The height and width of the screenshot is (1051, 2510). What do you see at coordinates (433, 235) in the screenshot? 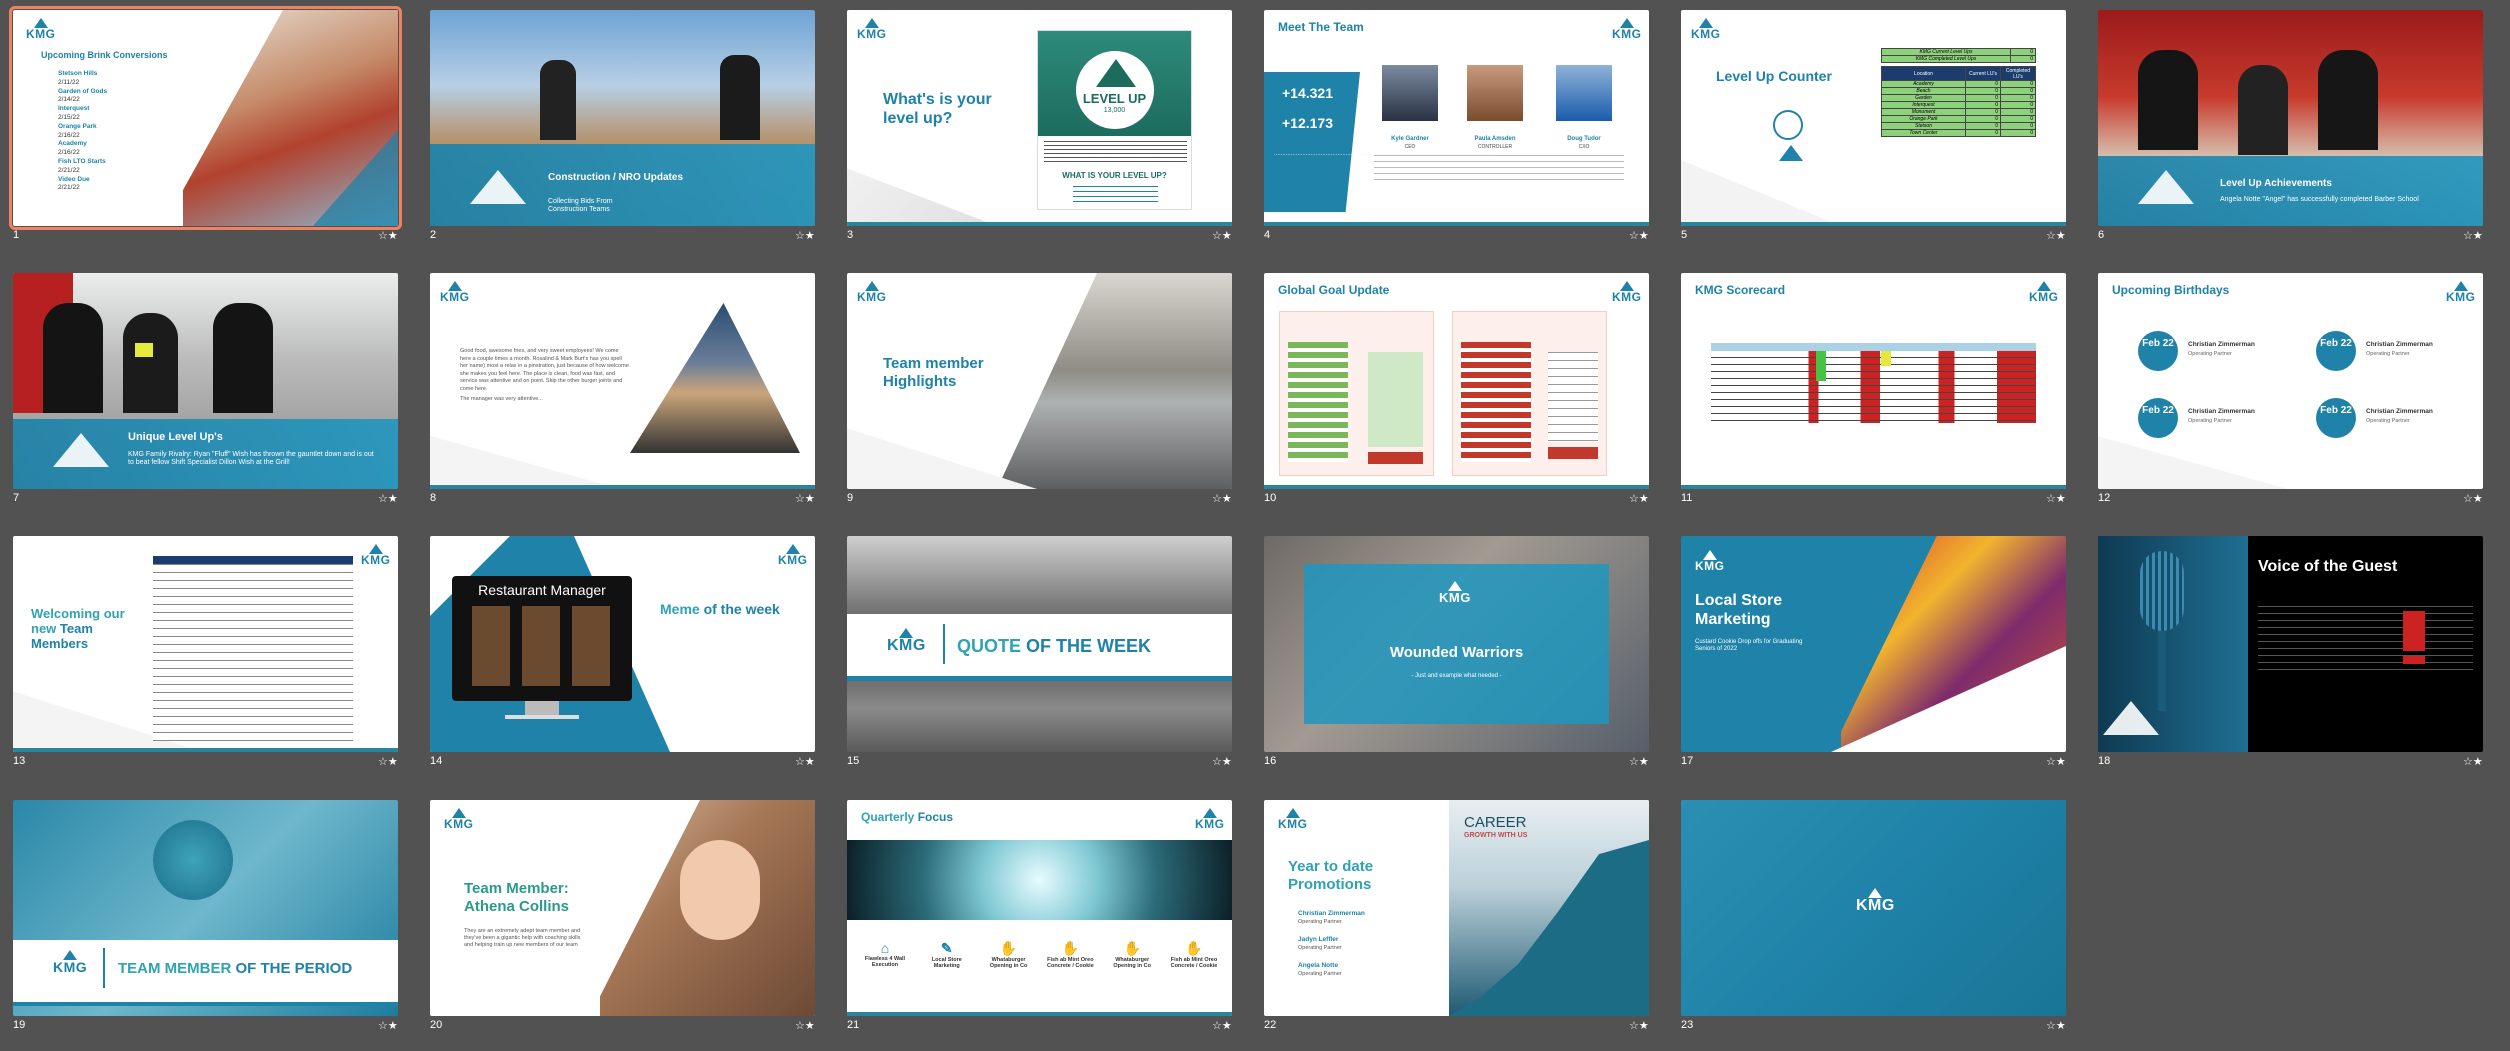
I see `slide-number: 2` at bounding box center [433, 235].